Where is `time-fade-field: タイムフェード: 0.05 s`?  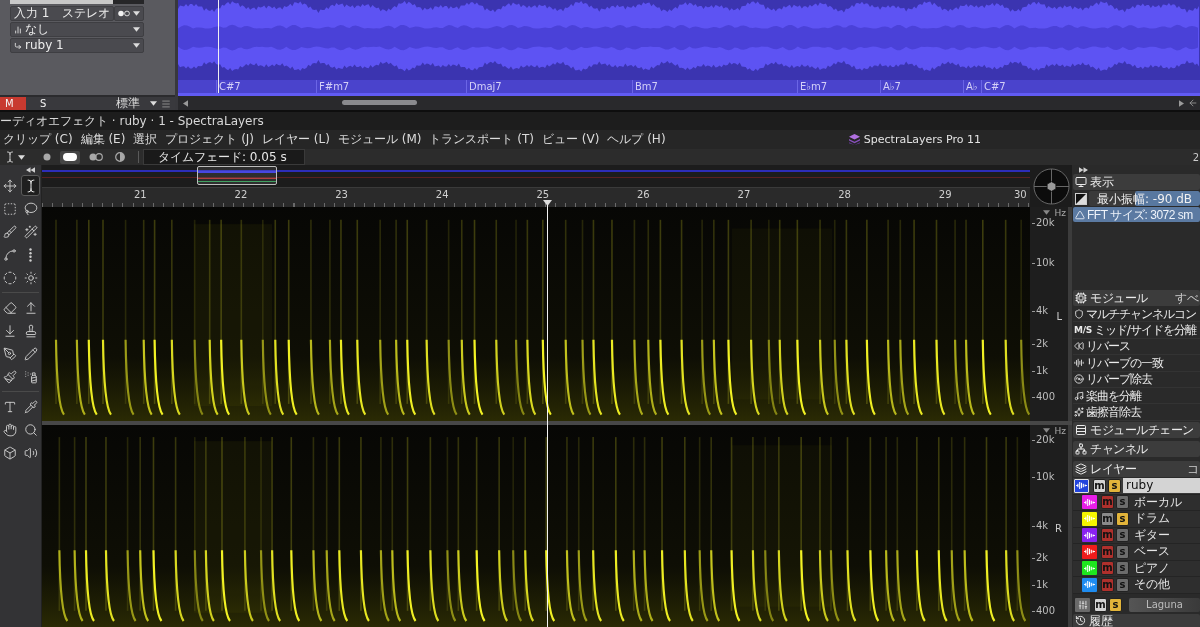 time-fade-field: タイムフェード: 0.05 s is located at coordinates (224, 157).